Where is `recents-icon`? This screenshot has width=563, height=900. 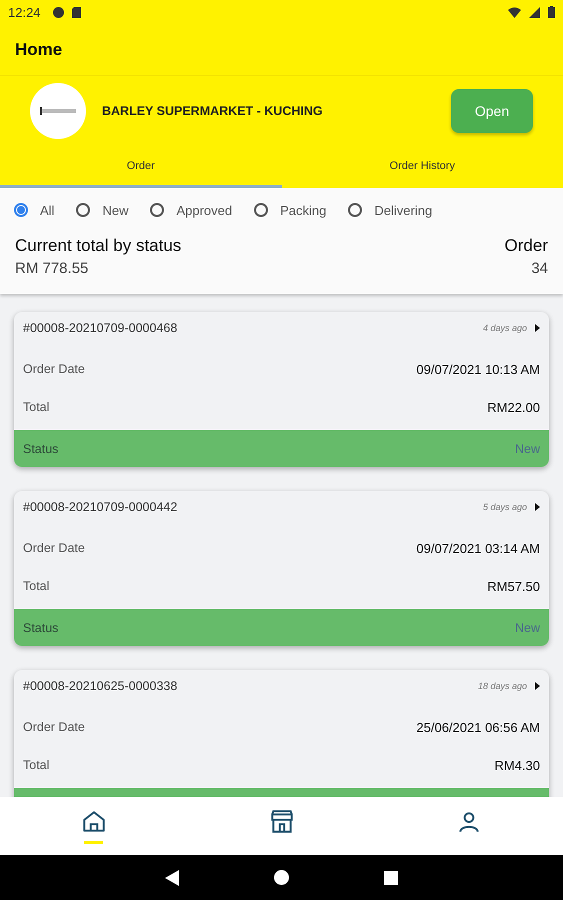
recents-icon is located at coordinates (391, 877).